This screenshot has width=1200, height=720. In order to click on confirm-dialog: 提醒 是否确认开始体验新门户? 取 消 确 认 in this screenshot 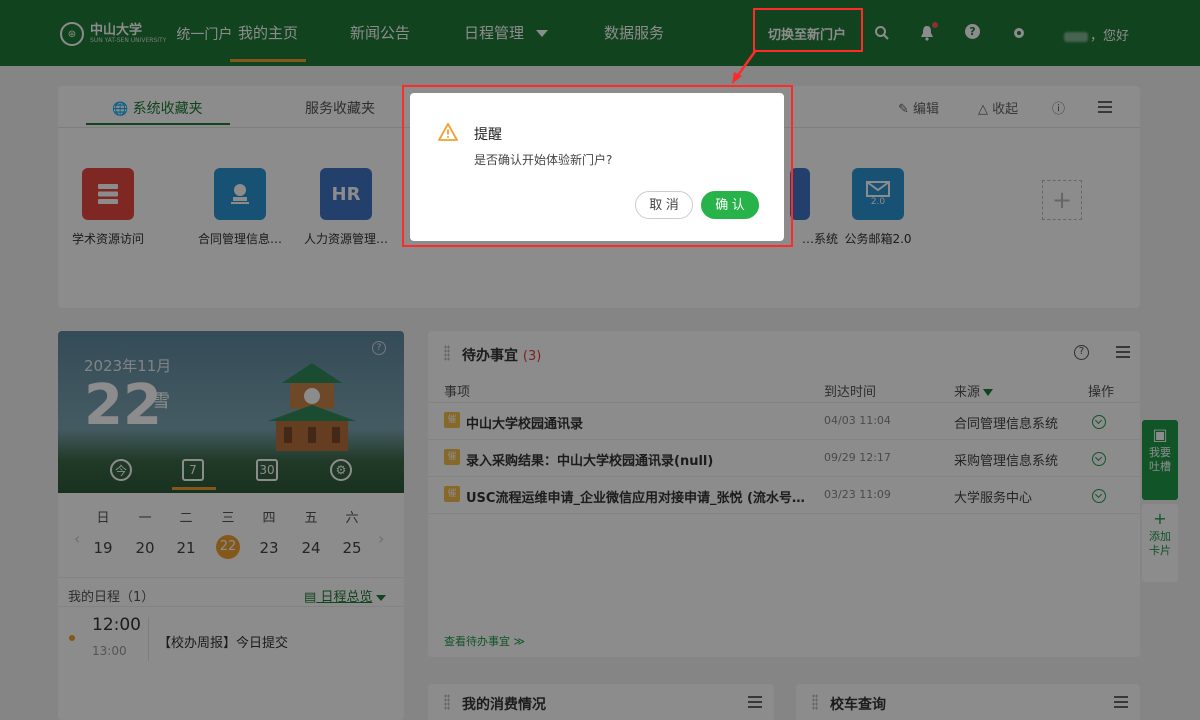, I will do `click(597, 167)`.